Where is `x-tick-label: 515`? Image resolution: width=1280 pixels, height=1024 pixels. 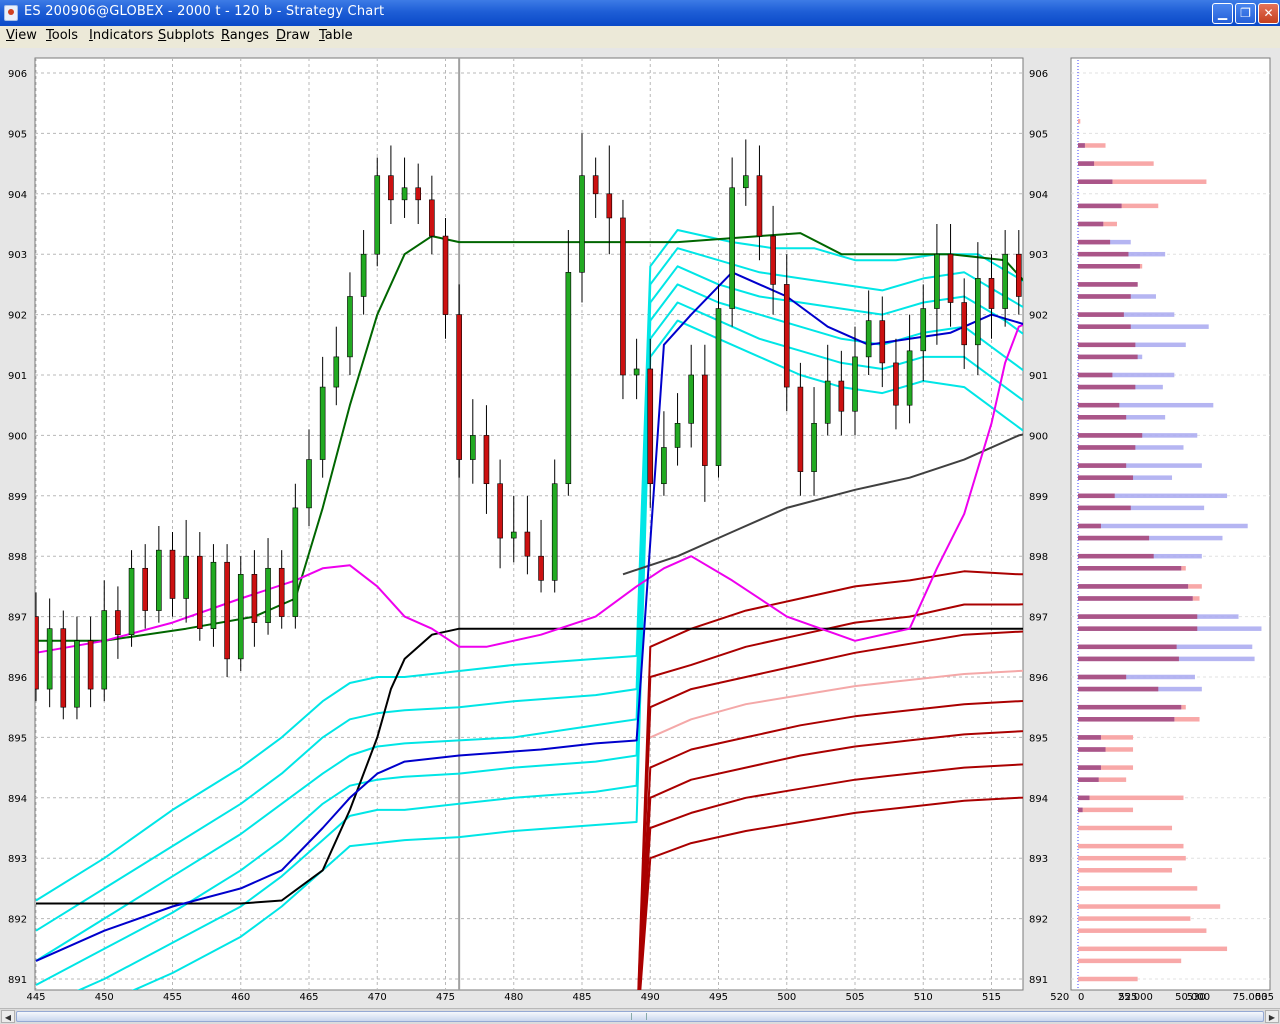 x-tick-label: 515 is located at coordinates (991, 997).